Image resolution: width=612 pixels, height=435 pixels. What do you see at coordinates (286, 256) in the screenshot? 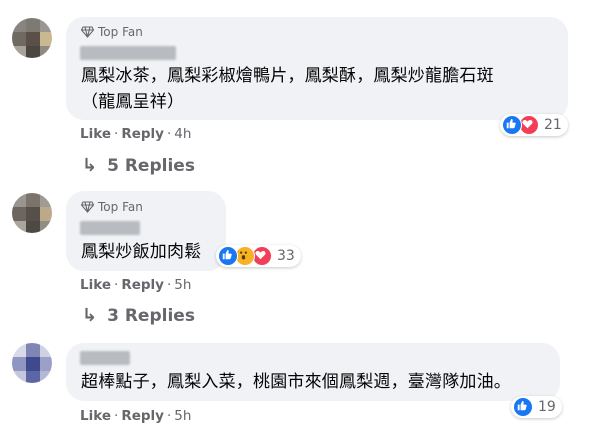
I see `reaction-count: 33` at bounding box center [286, 256].